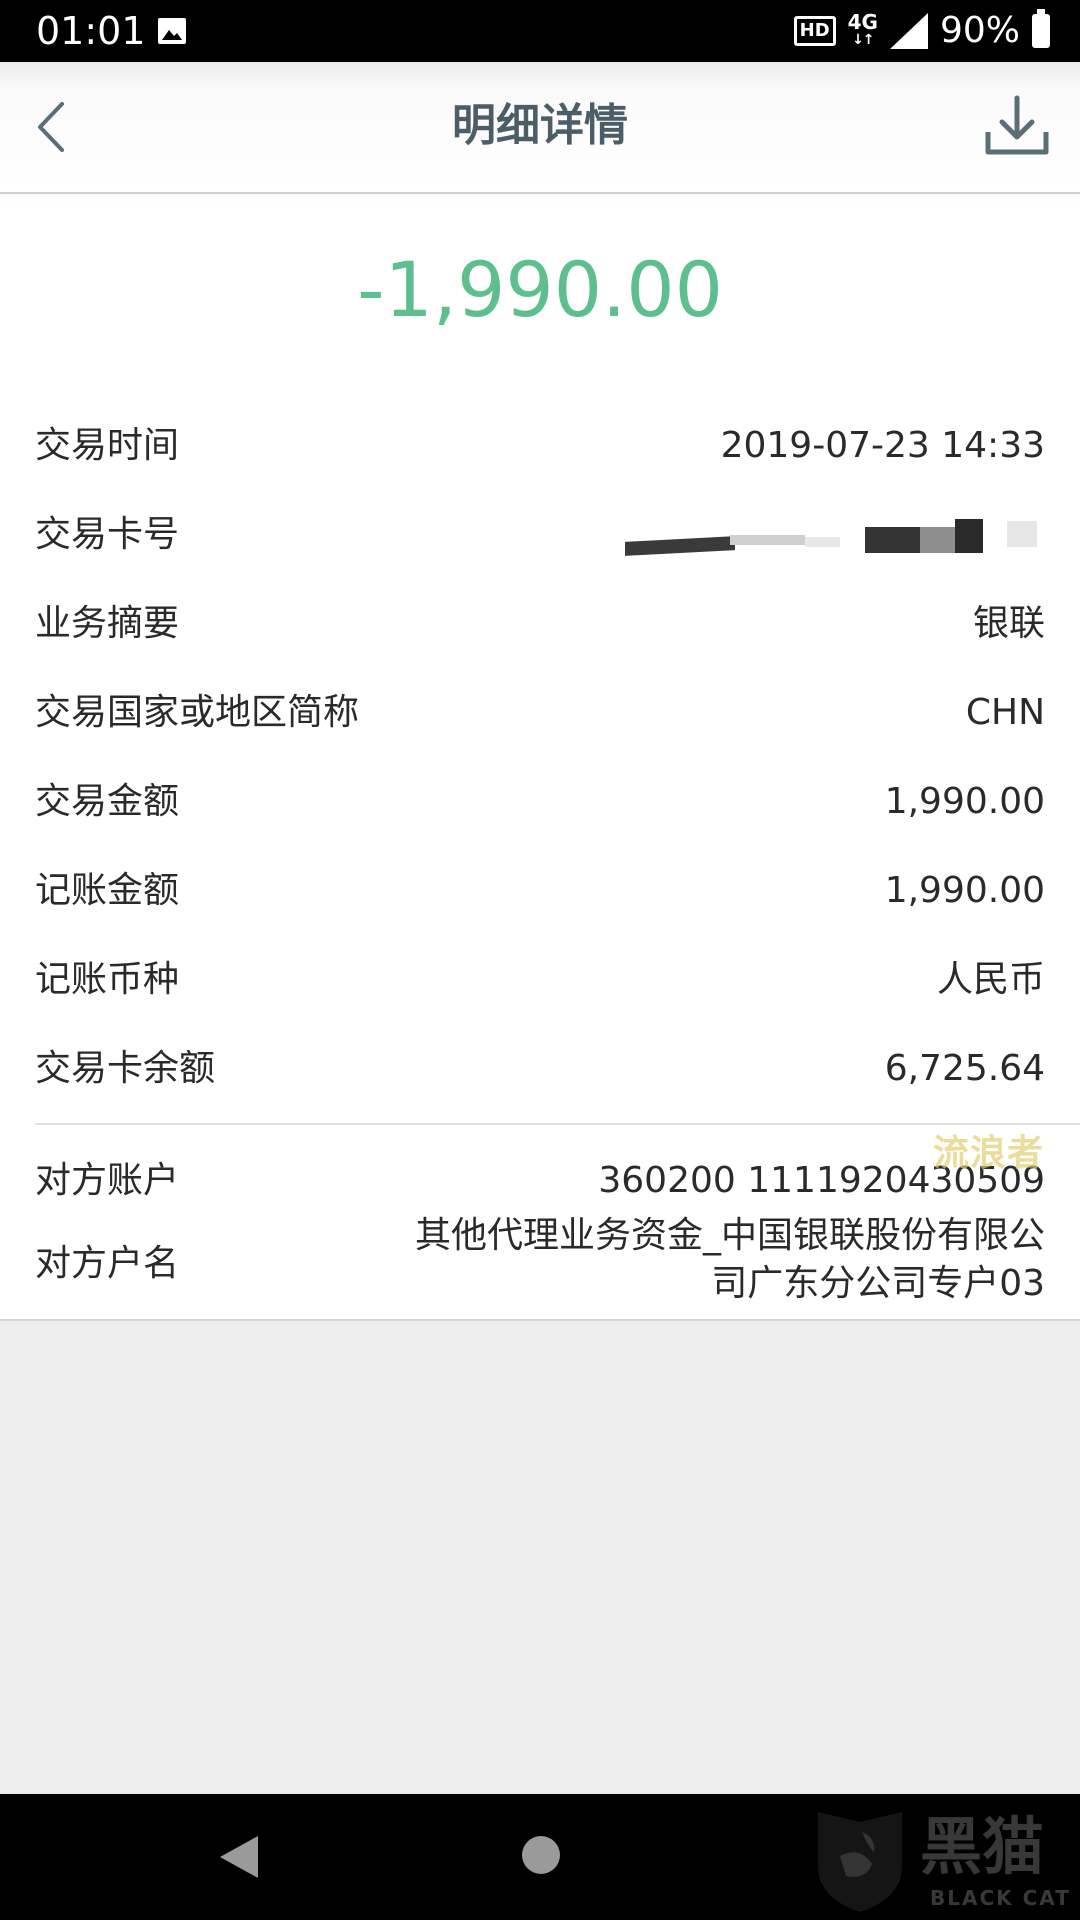 The height and width of the screenshot is (1920, 1080). Describe the element at coordinates (107, 890) in the screenshot. I see `detail-label: 记账金额` at that location.